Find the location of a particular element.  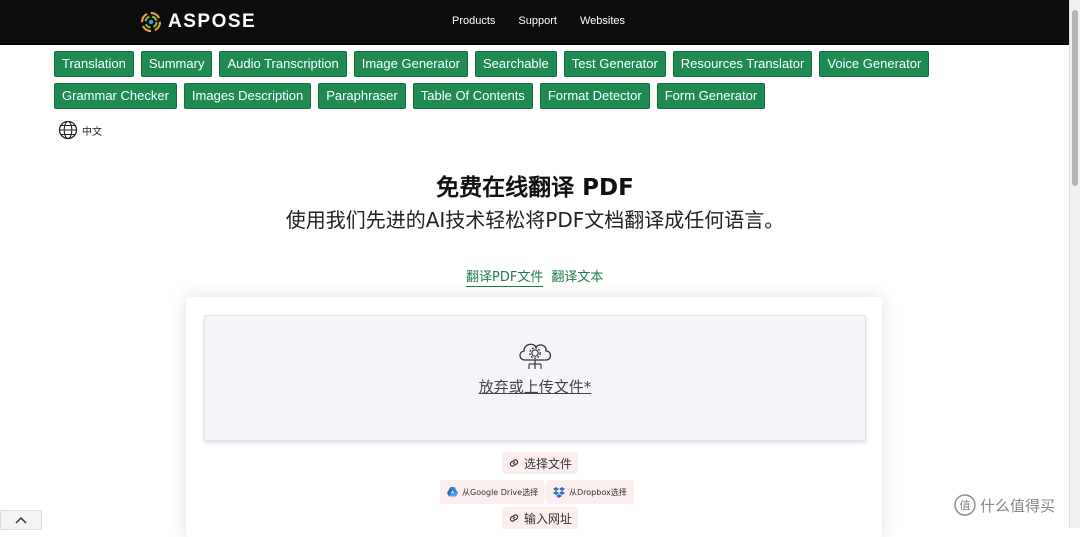

google-drive-label: 从Google Drive选择 is located at coordinates (500, 492).